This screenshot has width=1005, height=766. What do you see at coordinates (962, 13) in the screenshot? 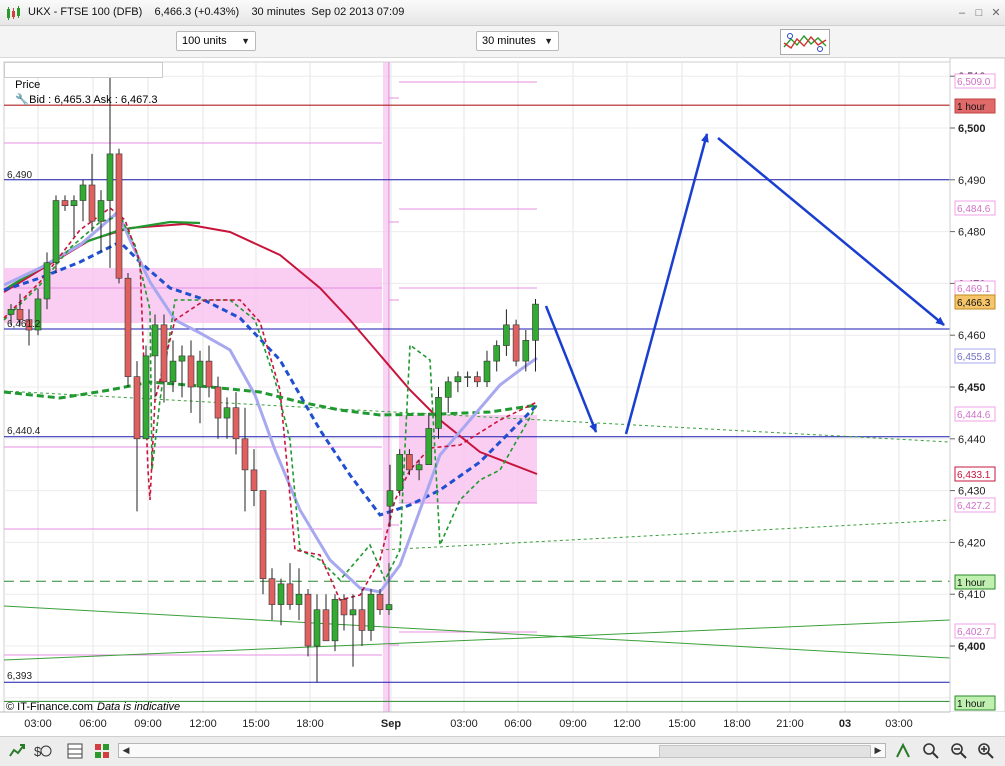
I see `minimize-icon: –` at bounding box center [962, 13].